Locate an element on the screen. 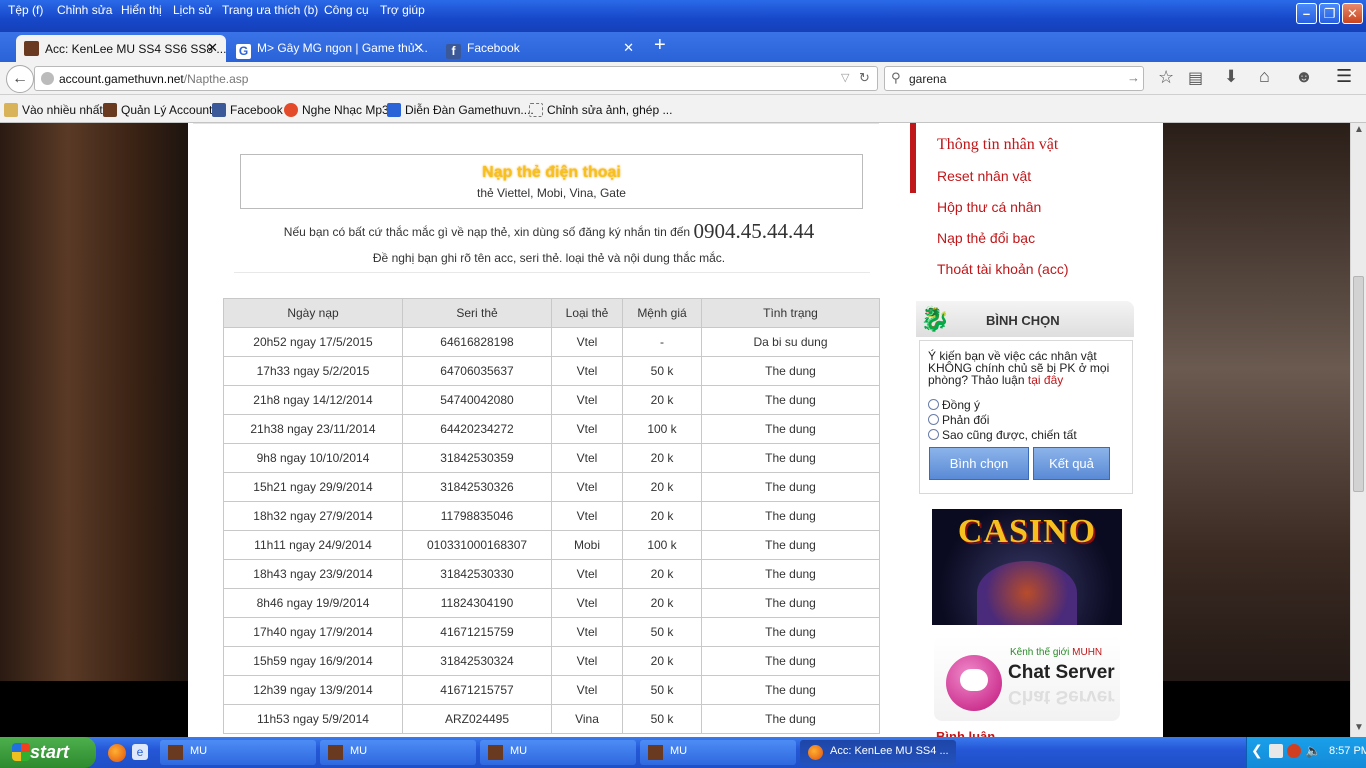 This screenshot has height=768, width=1366. tab-acc-kenlee: Acc: KenLee MU SS4 SS6 SS8 ... ✕ is located at coordinates (121, 48).